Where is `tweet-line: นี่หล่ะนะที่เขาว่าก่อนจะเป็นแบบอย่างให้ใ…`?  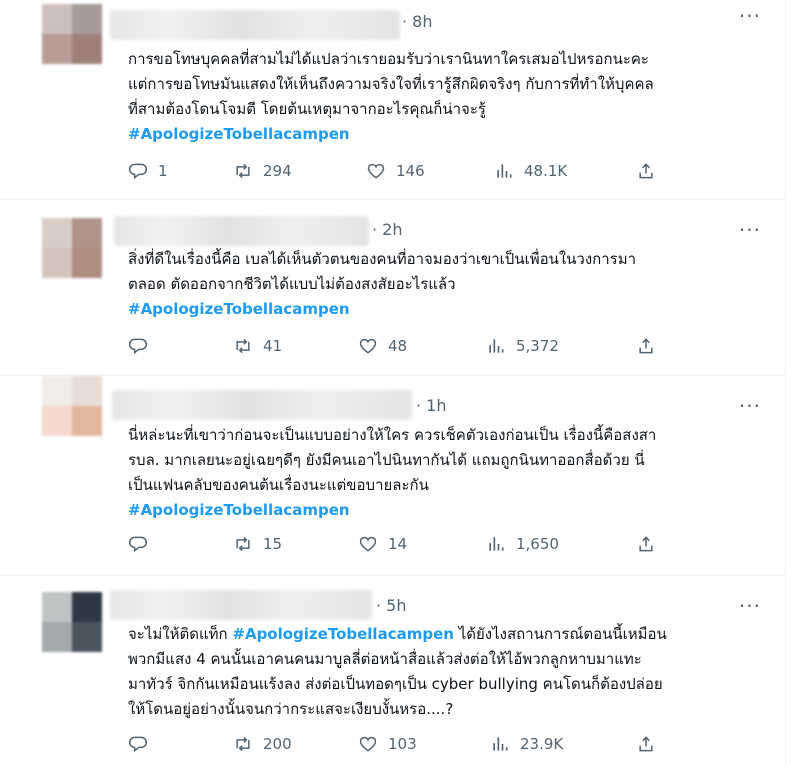
tweet-line: นี่หล่ะนะที่เขาว่าก่อนจะเป็นแบบอย่างให้ใ… is located at coordinates (392, 435).